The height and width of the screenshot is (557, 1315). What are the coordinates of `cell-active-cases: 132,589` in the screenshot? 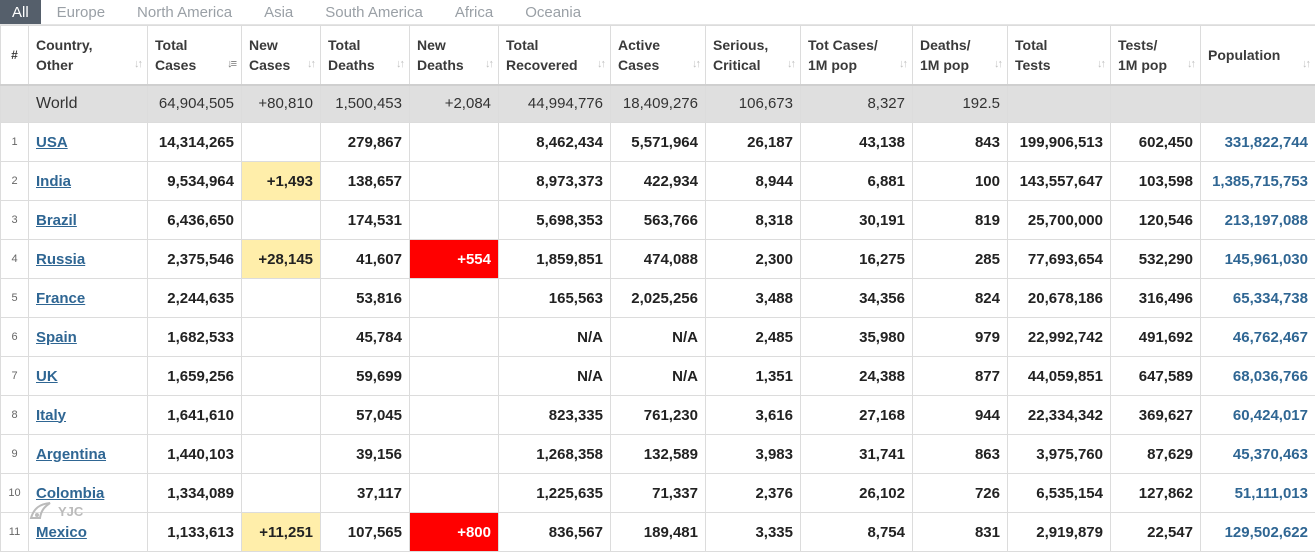 It's located at (658, 454).